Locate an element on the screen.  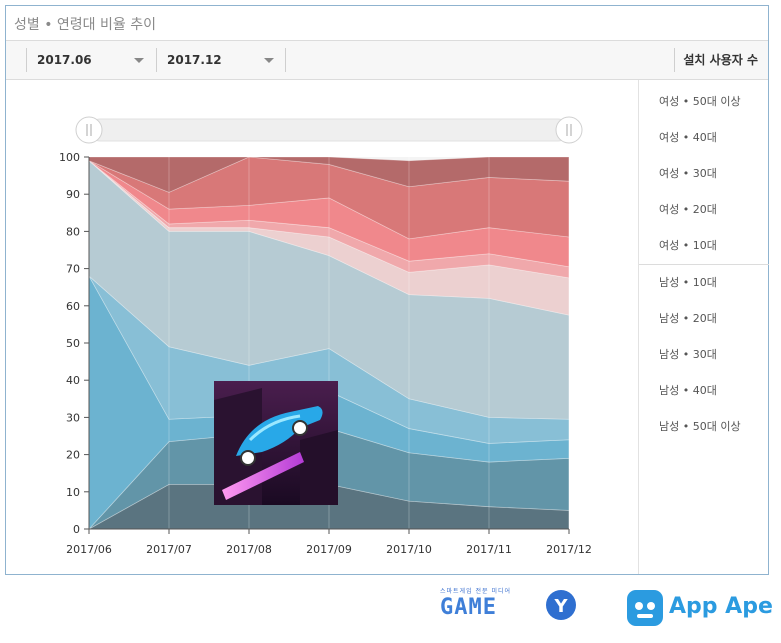
svg-text: Y is located at coordinates (560, 606).